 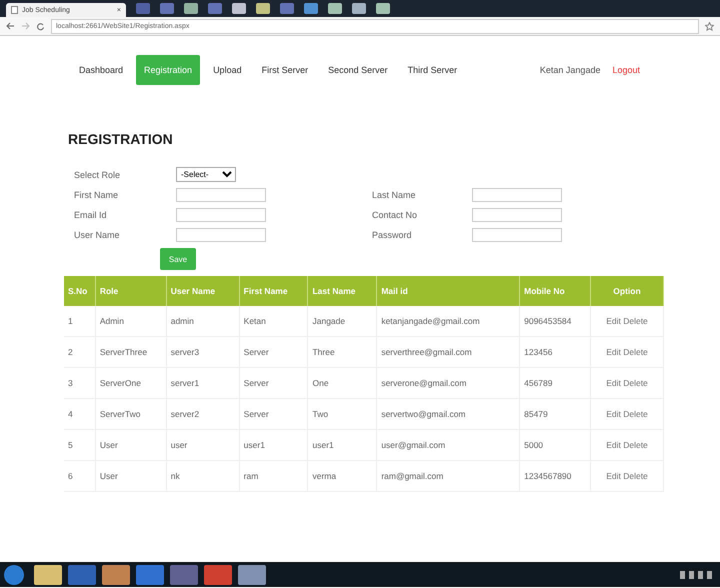 What do you see at coordinates (342, 352) in the screenshot?
I see `table-cell: Three` at bounding box center [342, 352].